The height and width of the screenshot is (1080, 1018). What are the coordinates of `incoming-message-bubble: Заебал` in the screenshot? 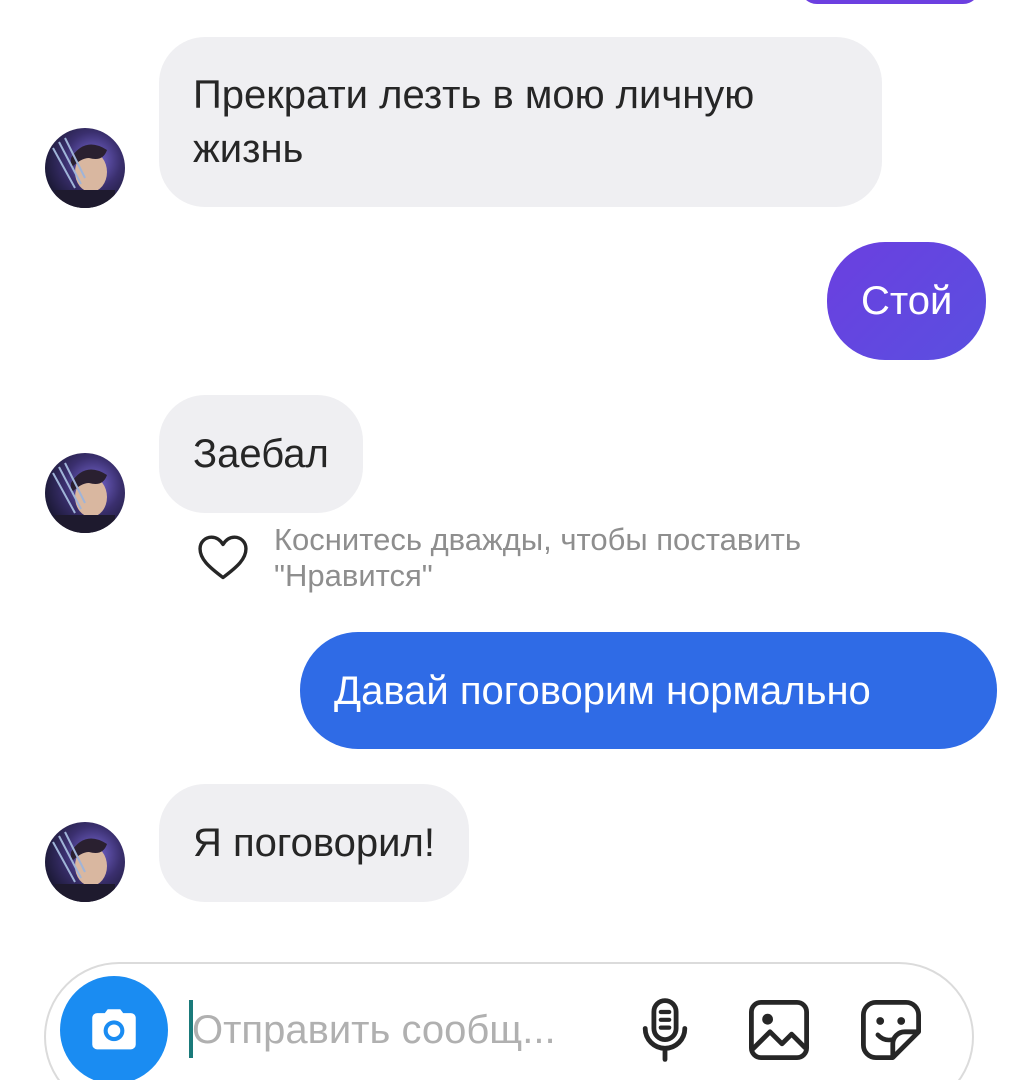 It's located at (261, 454).